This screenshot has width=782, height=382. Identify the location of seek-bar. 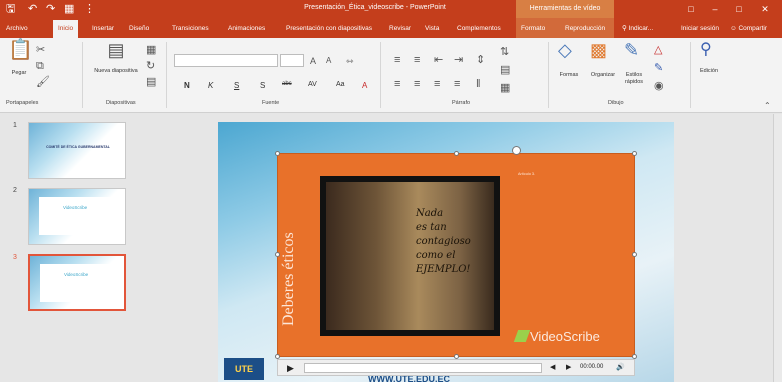
(423, 368).